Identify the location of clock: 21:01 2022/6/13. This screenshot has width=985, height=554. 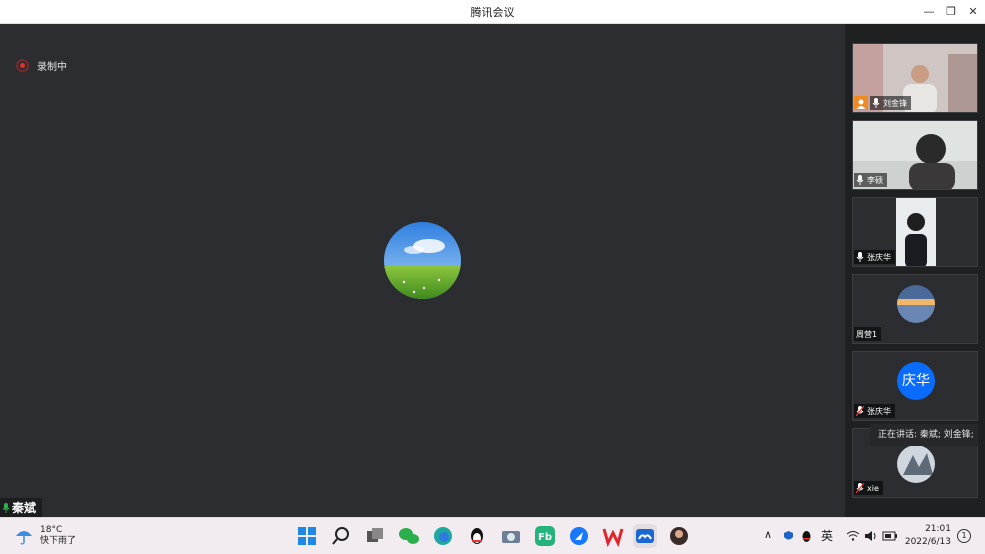
(927, 536).